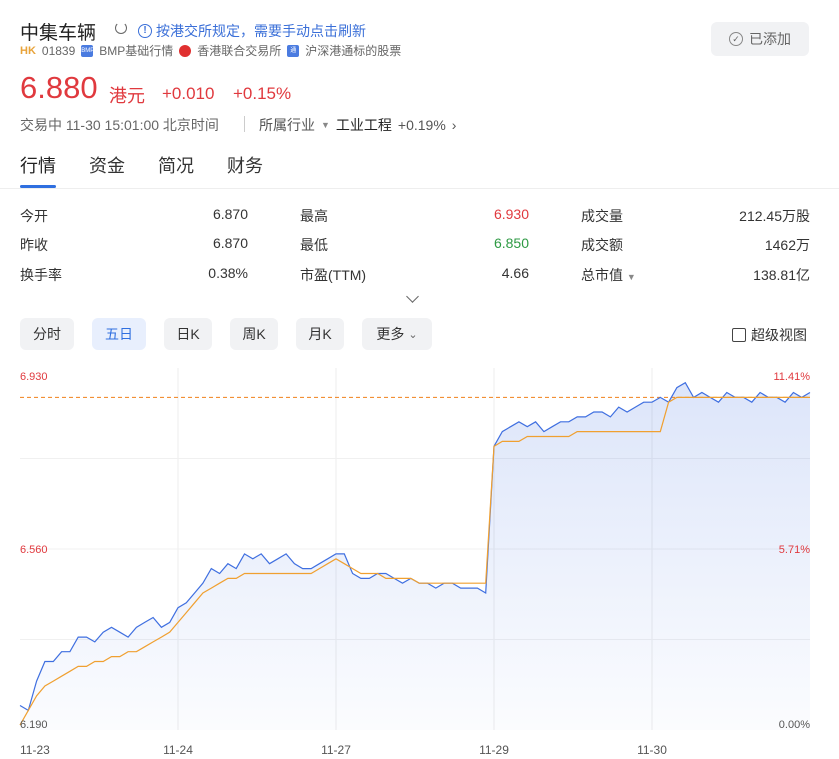 This screenshot has height=759, width=839. Describe the element at coordinates (794, 550) in the screenshot. I see `y-tick-label-right: 5.71%` at that location.